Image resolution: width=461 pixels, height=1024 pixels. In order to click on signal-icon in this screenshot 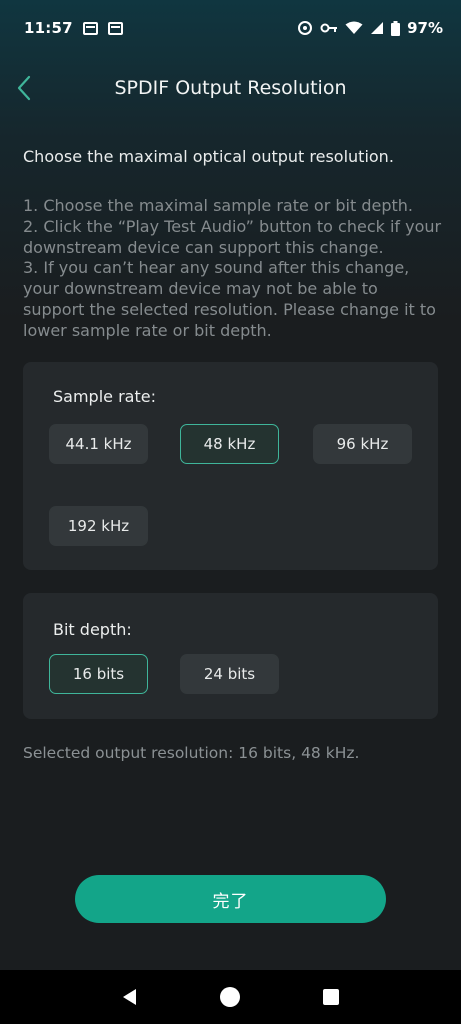, I will do `click(377, 28)`.